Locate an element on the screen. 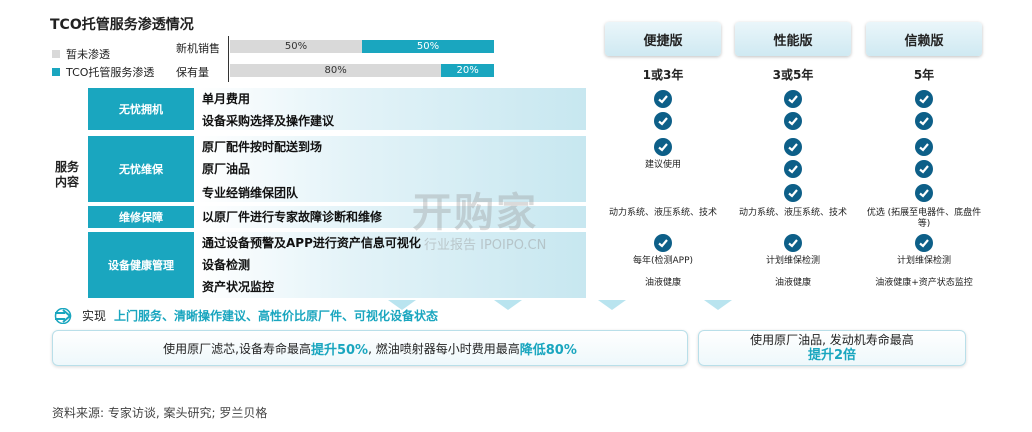  category-cell: 无忧维保 is located at coordinates (141, 169).